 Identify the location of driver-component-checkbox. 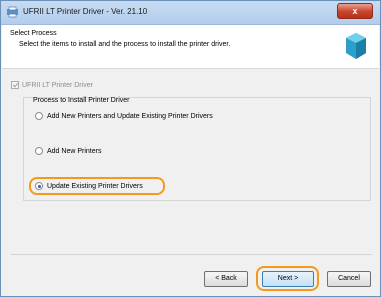
(15, 85).